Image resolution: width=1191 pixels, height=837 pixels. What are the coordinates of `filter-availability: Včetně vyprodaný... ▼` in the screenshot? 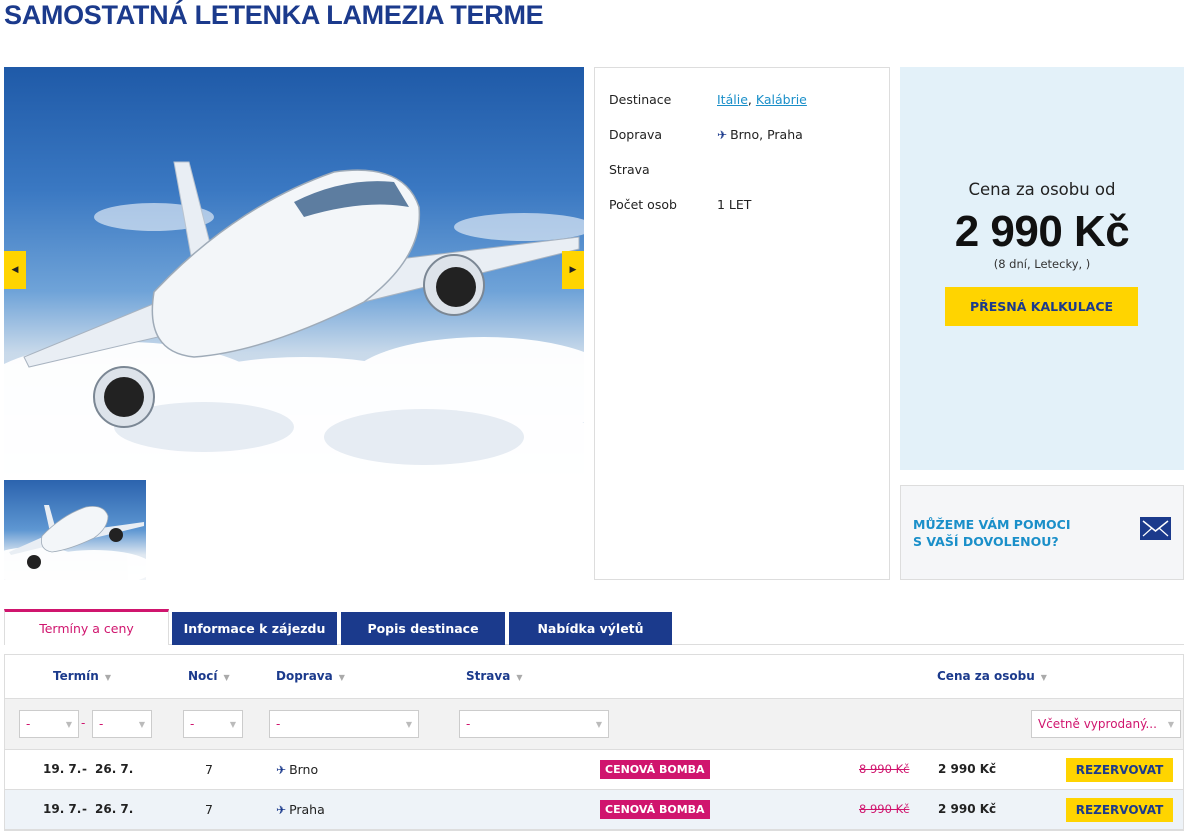 It's located at (1106, 724).